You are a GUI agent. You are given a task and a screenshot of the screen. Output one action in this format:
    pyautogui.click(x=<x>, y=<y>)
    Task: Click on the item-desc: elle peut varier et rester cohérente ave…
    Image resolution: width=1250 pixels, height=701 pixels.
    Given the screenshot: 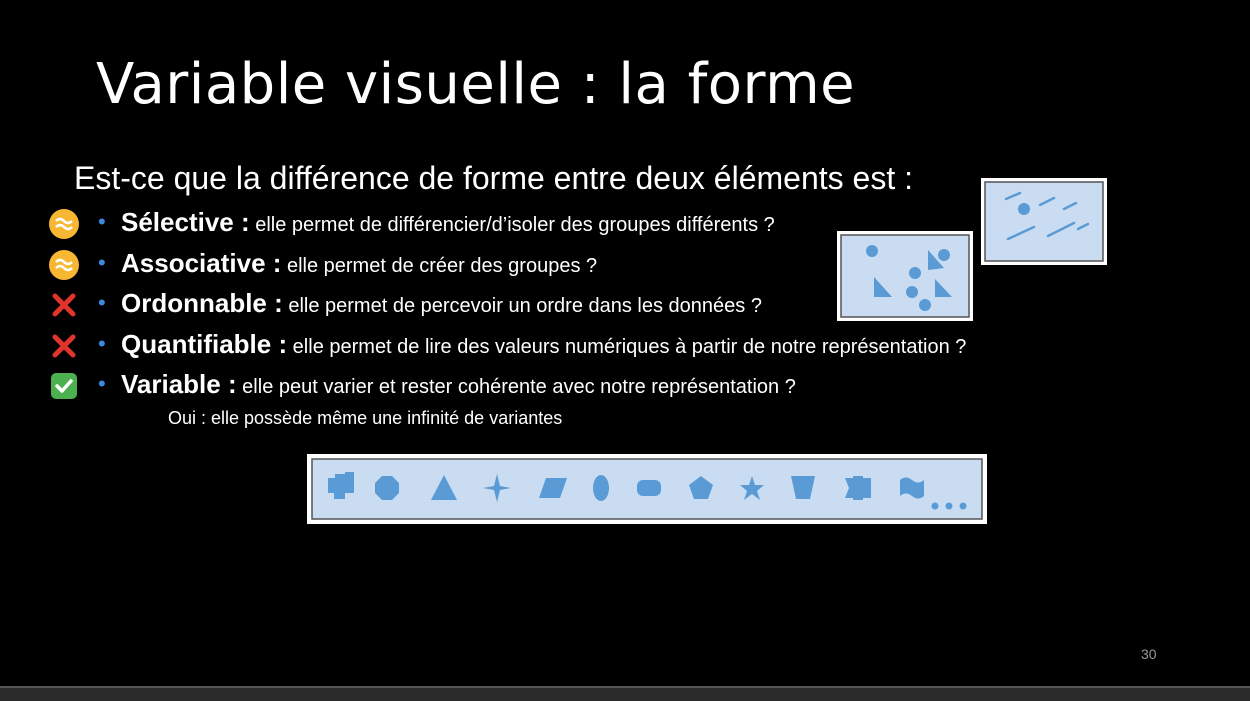 What is the action you would take?
    pyautogui.click(x=516, y=387)
    